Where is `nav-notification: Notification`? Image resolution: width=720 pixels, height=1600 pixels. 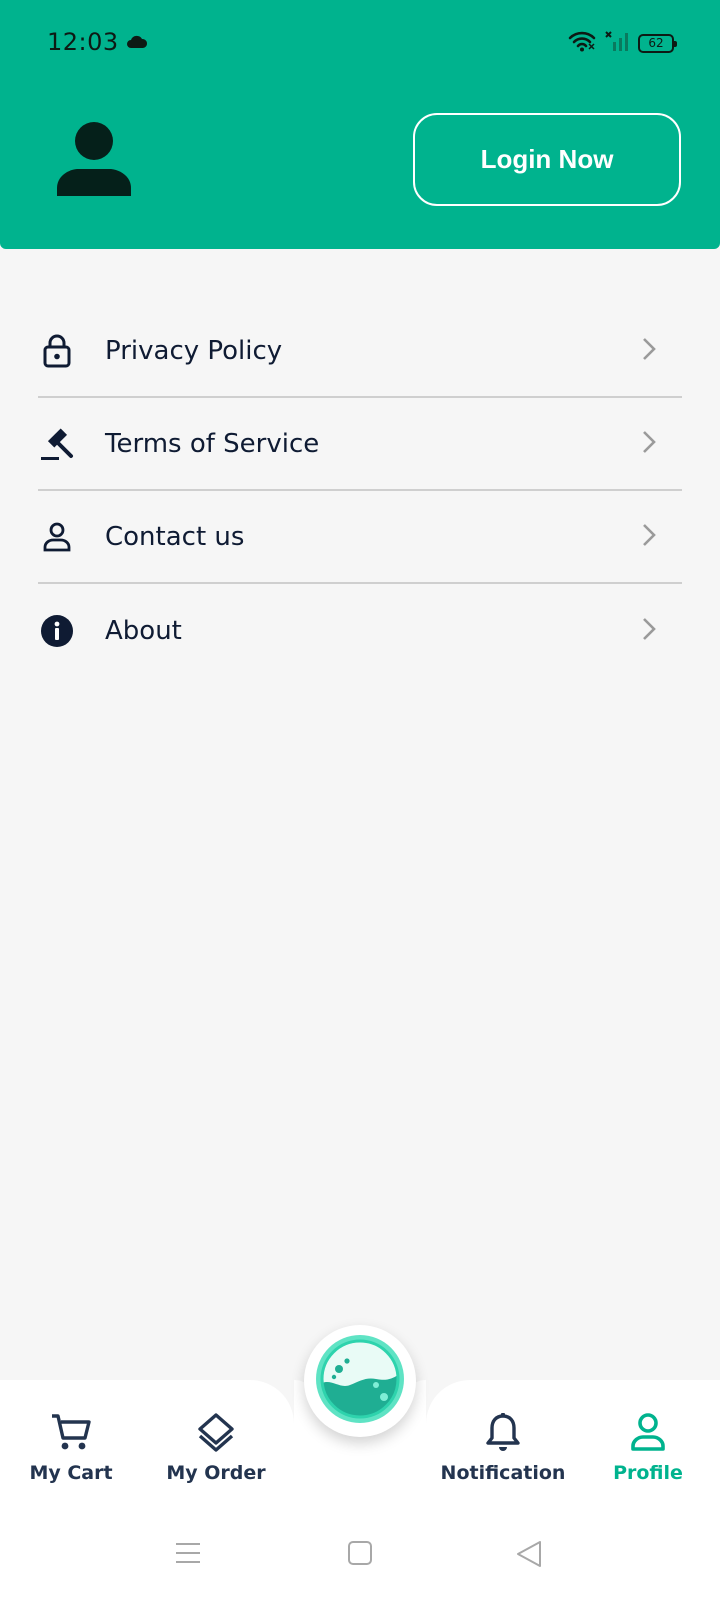 nav-notification: Notification is located at coordinates (503, 1448).